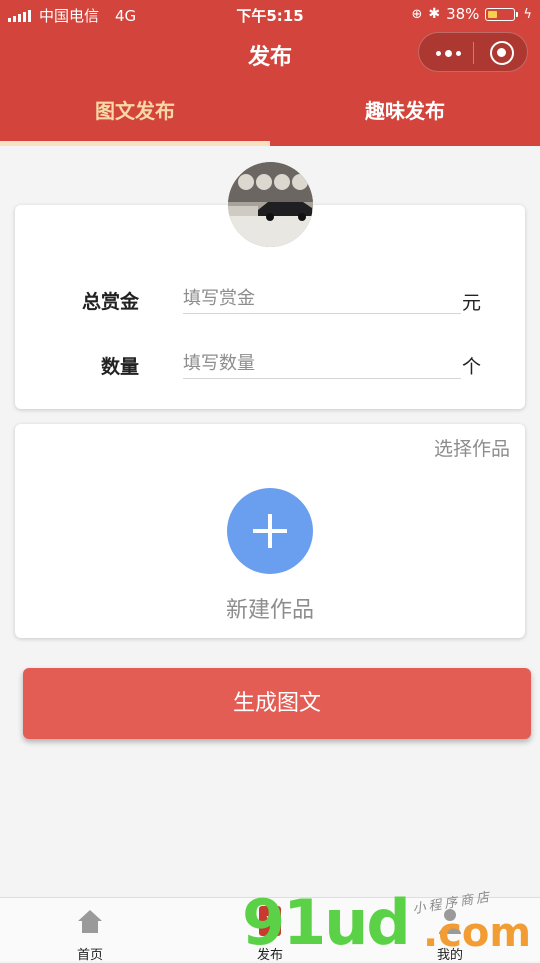 Image resolution: width=540 pixels, height=963 pixels. What do you see at coordinates (449, 955) in the screenshot?
I see `tabbar-label-me: 我的` at bounding box center [449, 955].